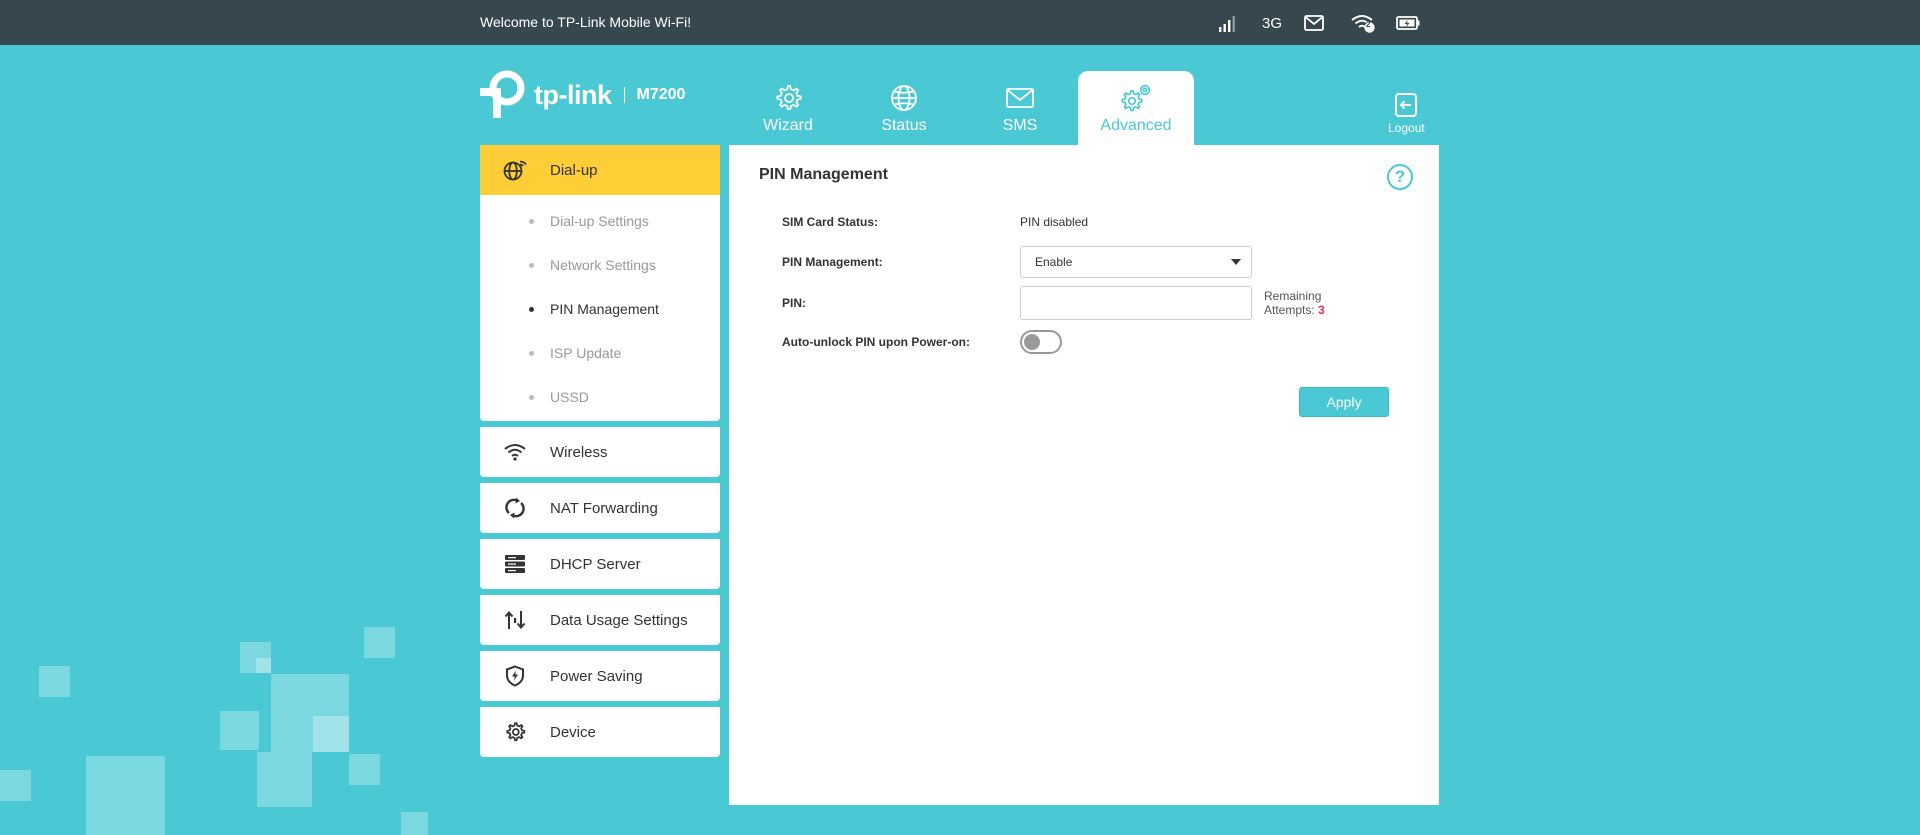  I want to click on nav-group-nat-forwarding: NAT Forwarding, so click(600, 508).